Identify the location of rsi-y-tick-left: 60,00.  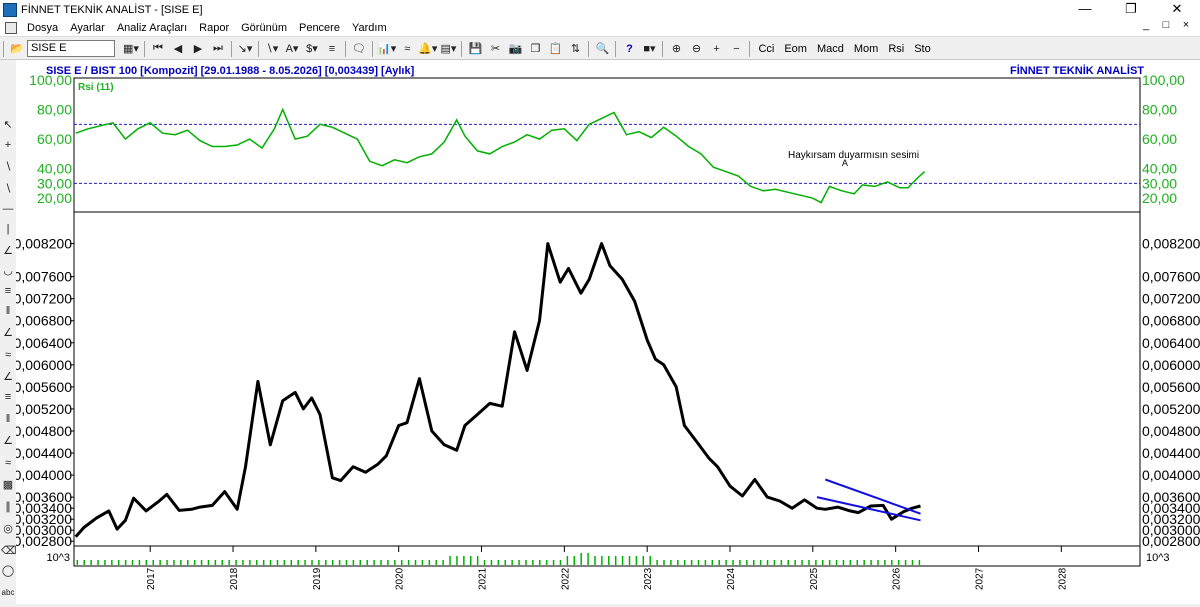
(54, 139).